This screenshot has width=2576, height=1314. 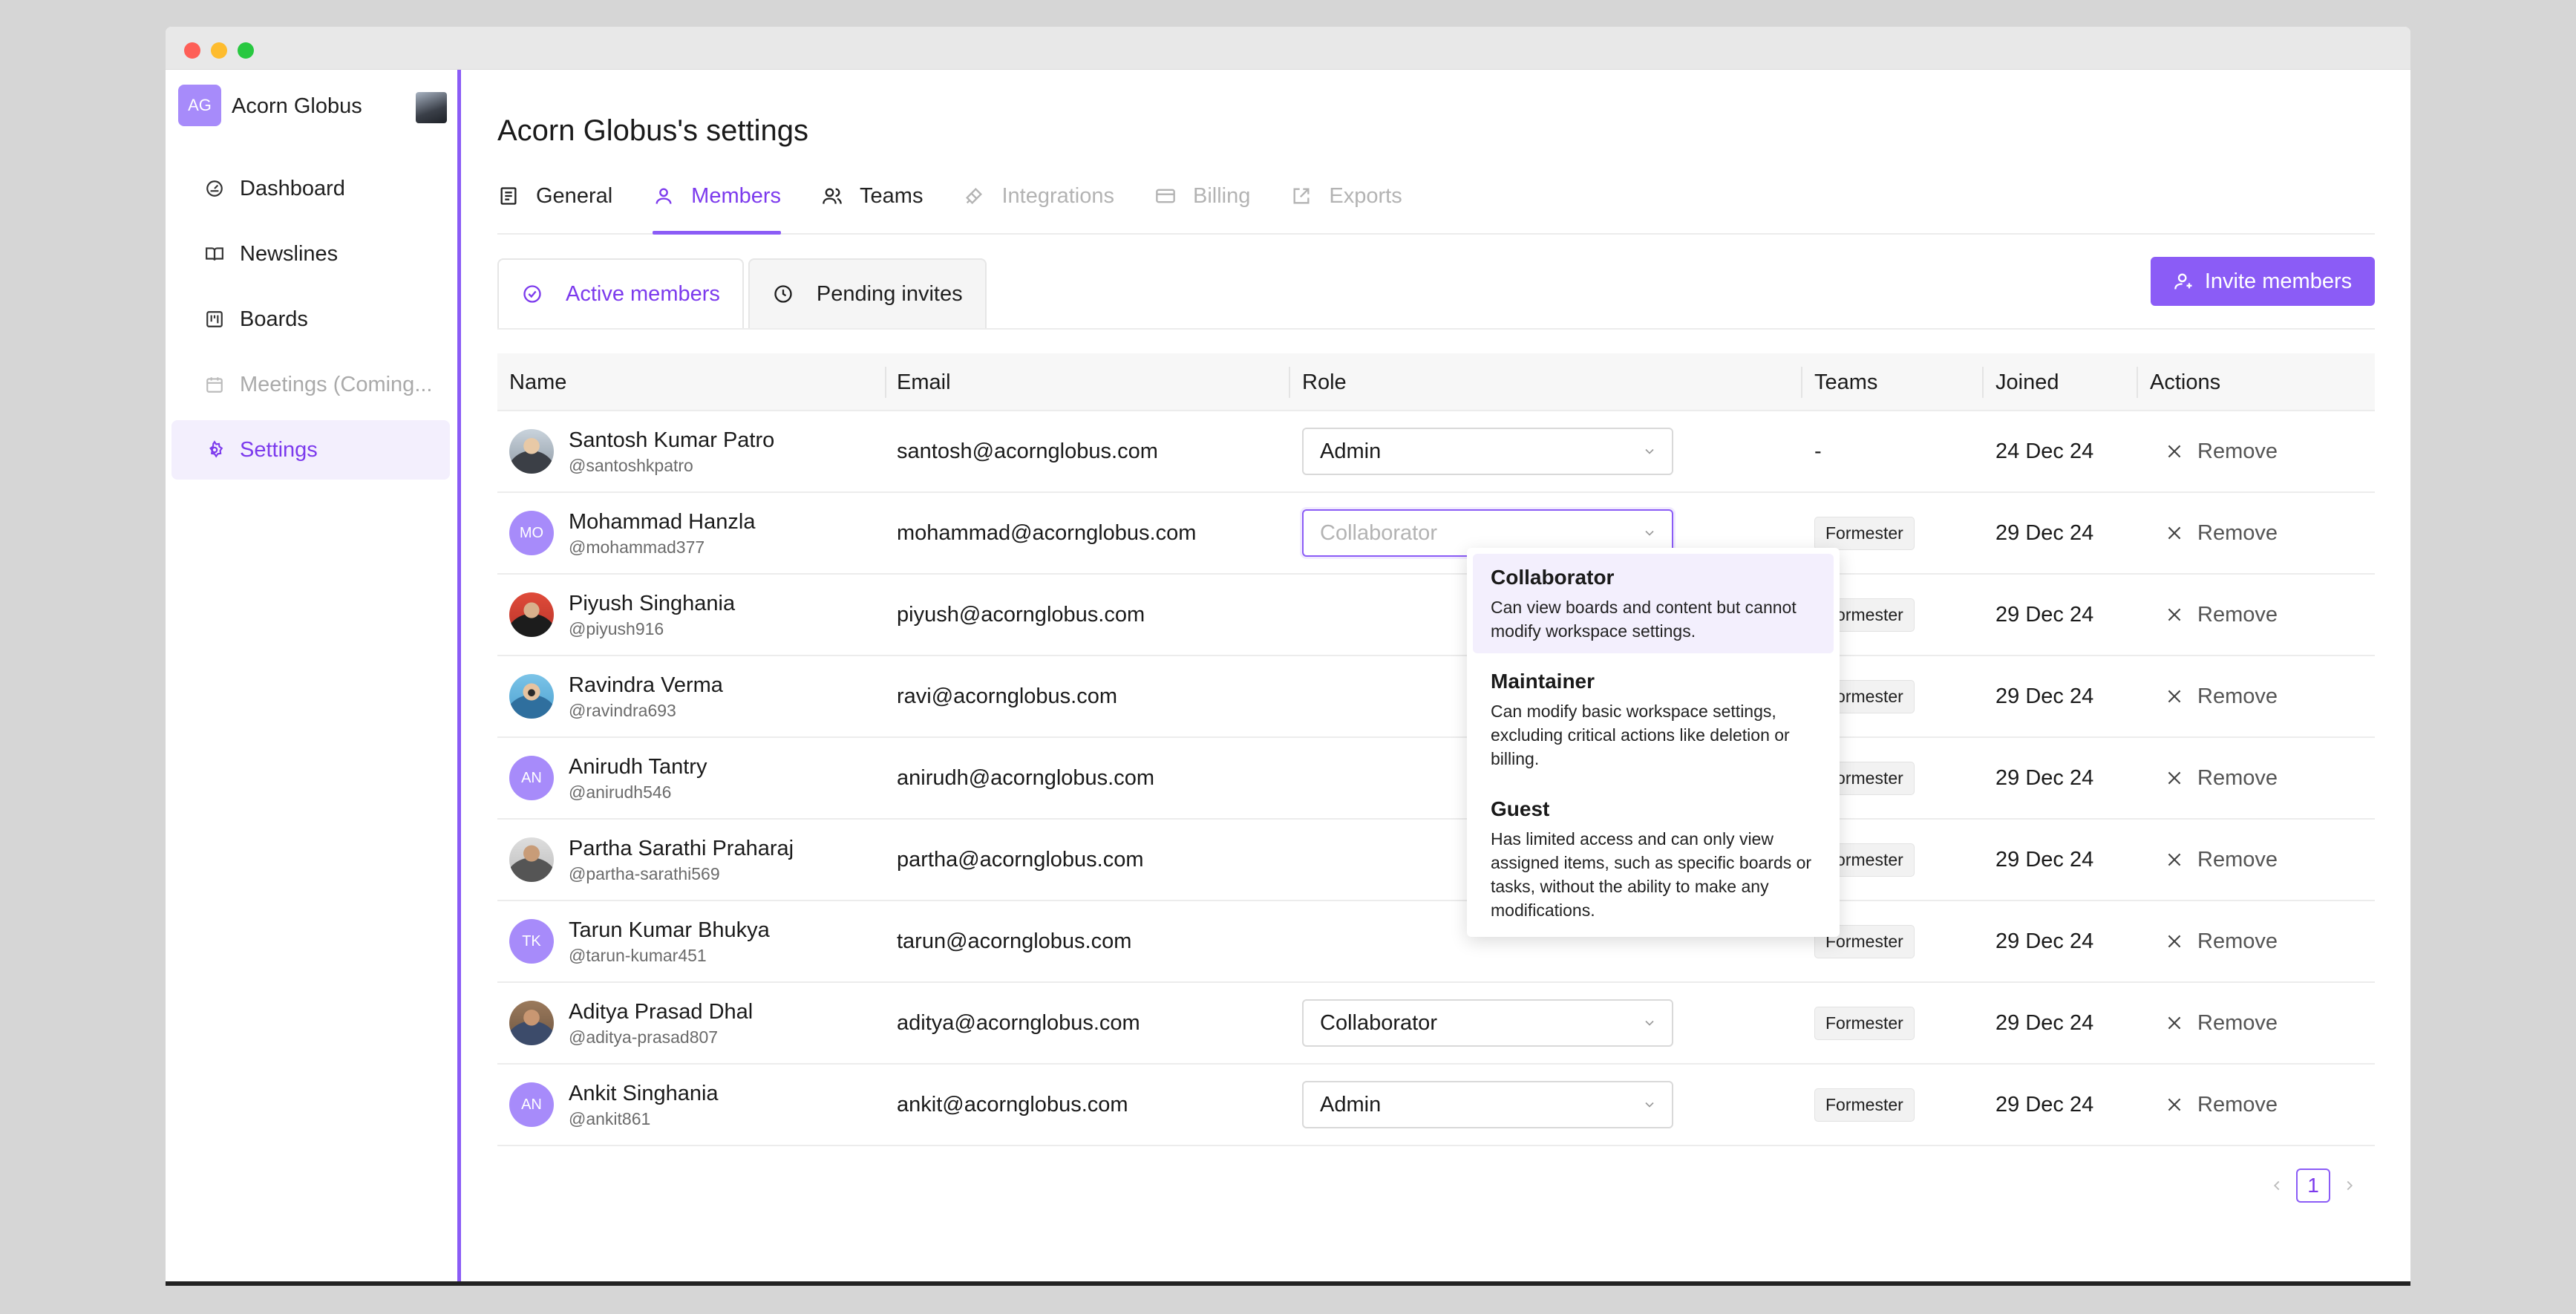 I want to click on subtabs-divider, so click(x=1436, y=329).